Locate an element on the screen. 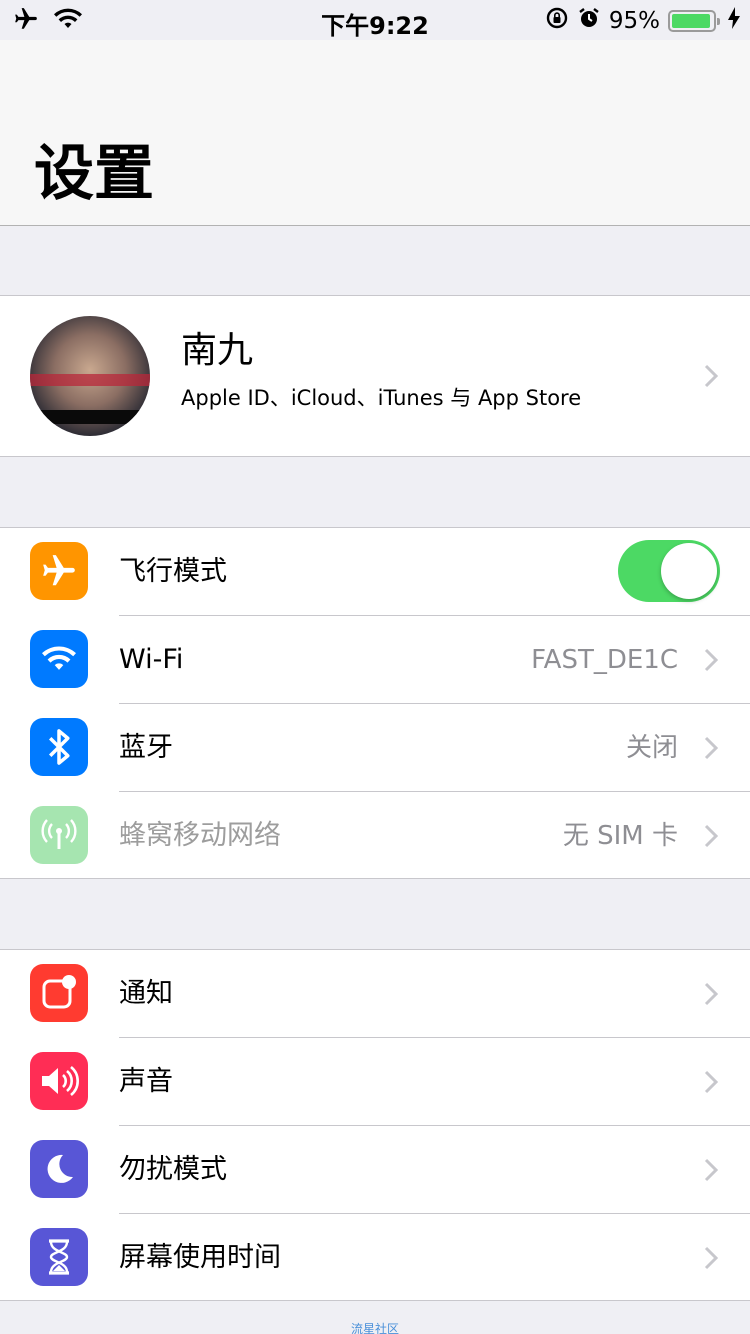  battery-percentage: 95% is located at coordinates (634, 21).